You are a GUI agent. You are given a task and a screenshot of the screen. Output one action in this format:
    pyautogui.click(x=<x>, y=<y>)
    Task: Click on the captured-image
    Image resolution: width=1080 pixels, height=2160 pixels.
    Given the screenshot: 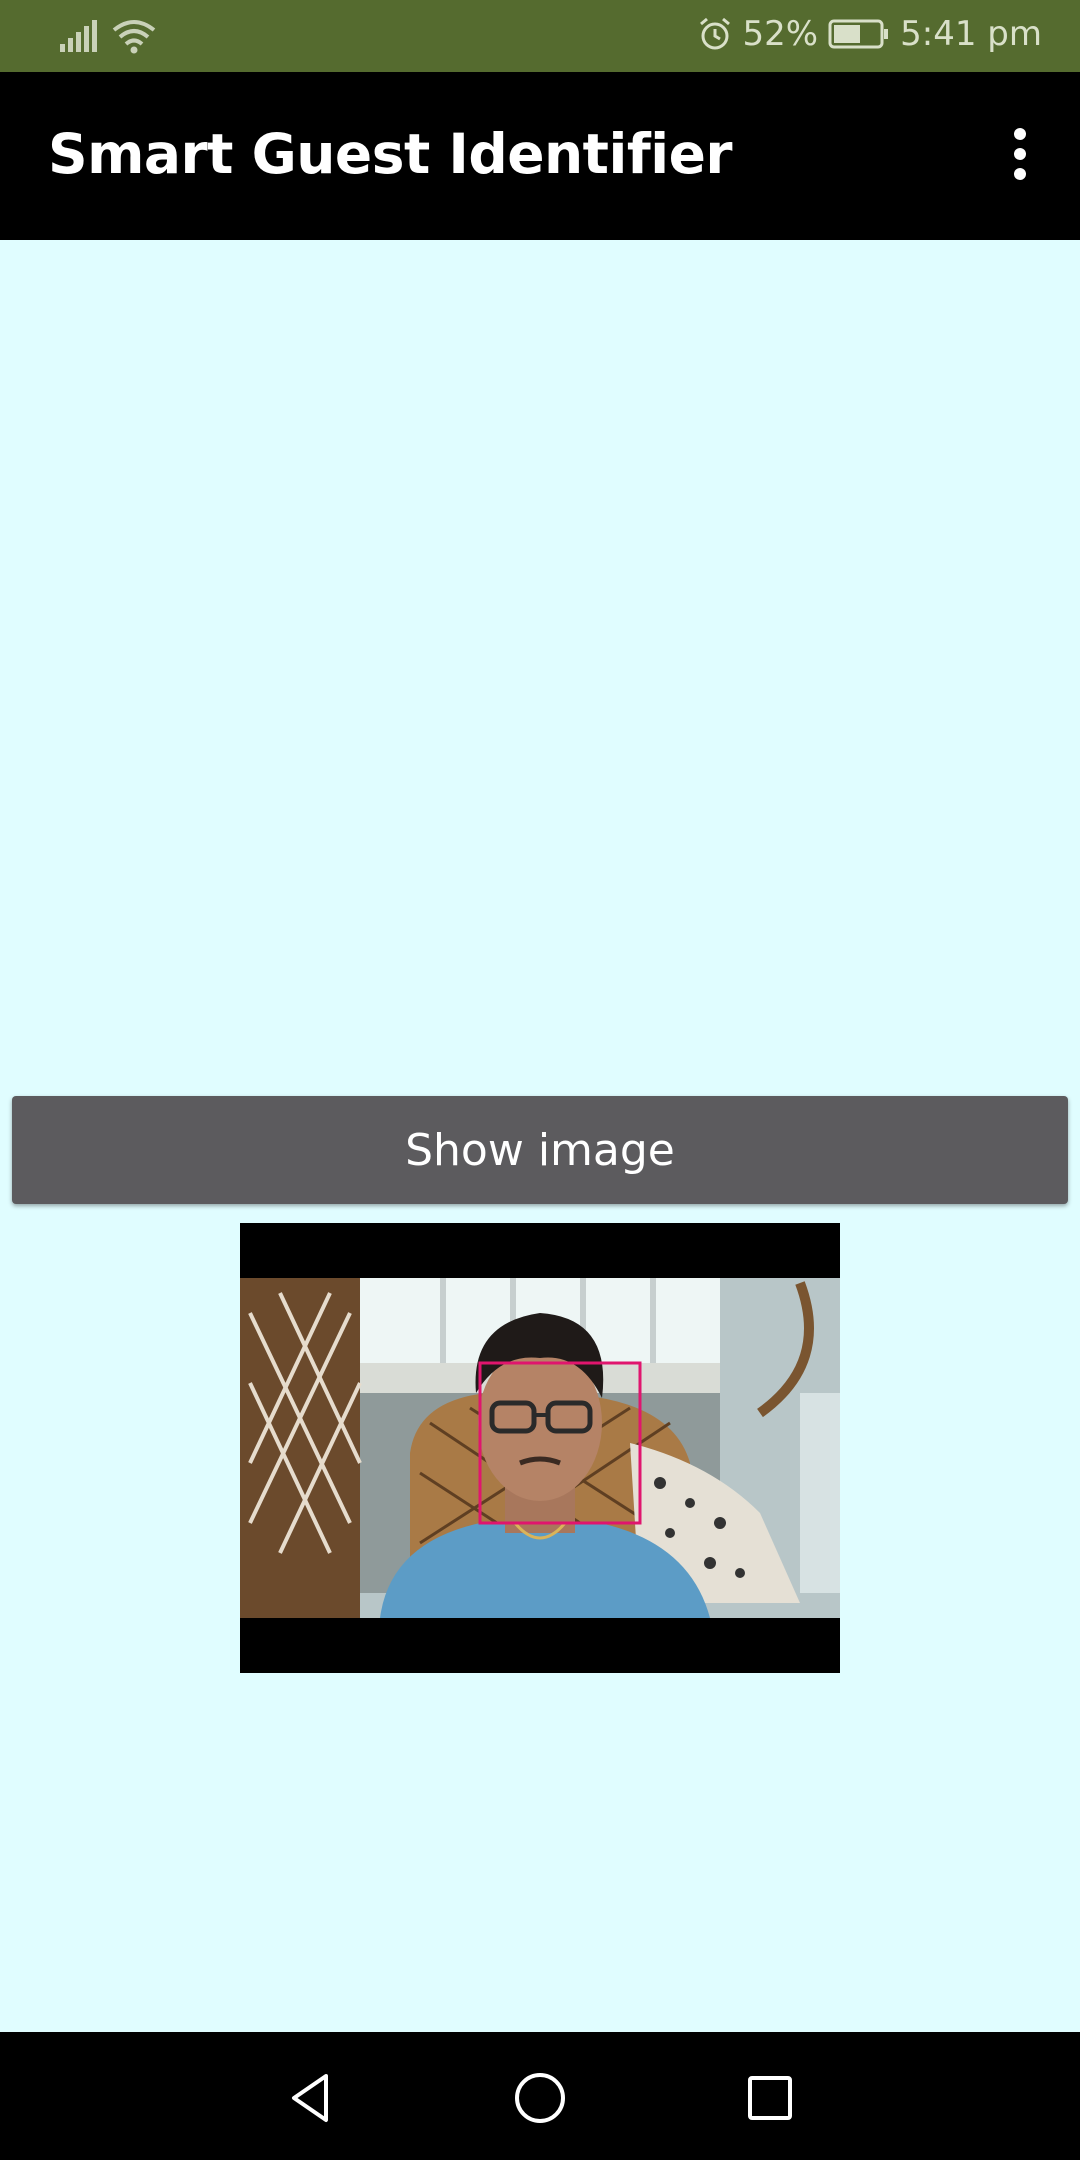 What is the action you would take?
    pyautogui.click(x=540, y=1448)
    